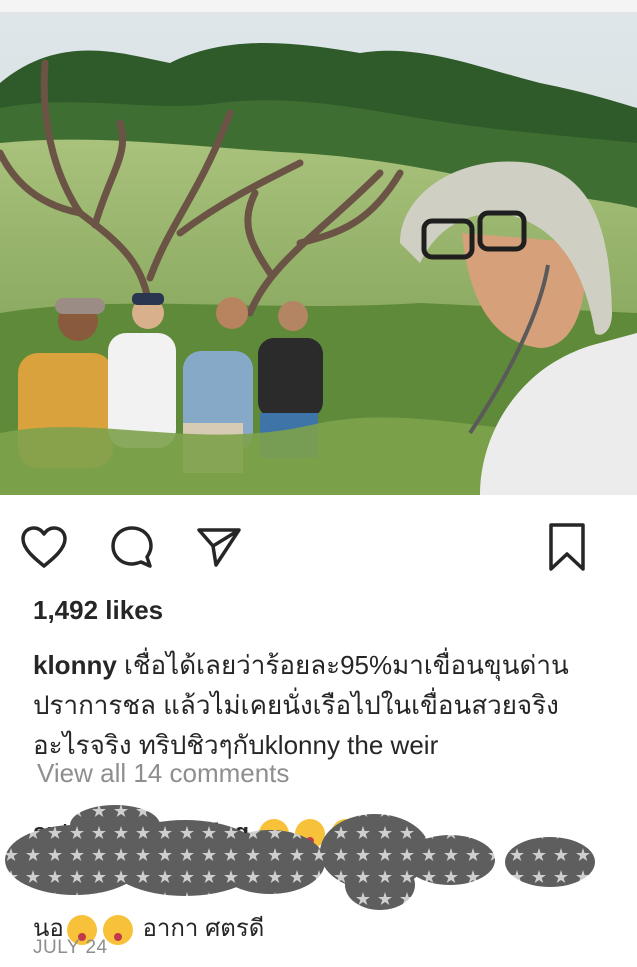 The height and width of the screenshot is (967, 637). I want to click on comment-tail-text: อากา ศตรดี, so click(203, 928).